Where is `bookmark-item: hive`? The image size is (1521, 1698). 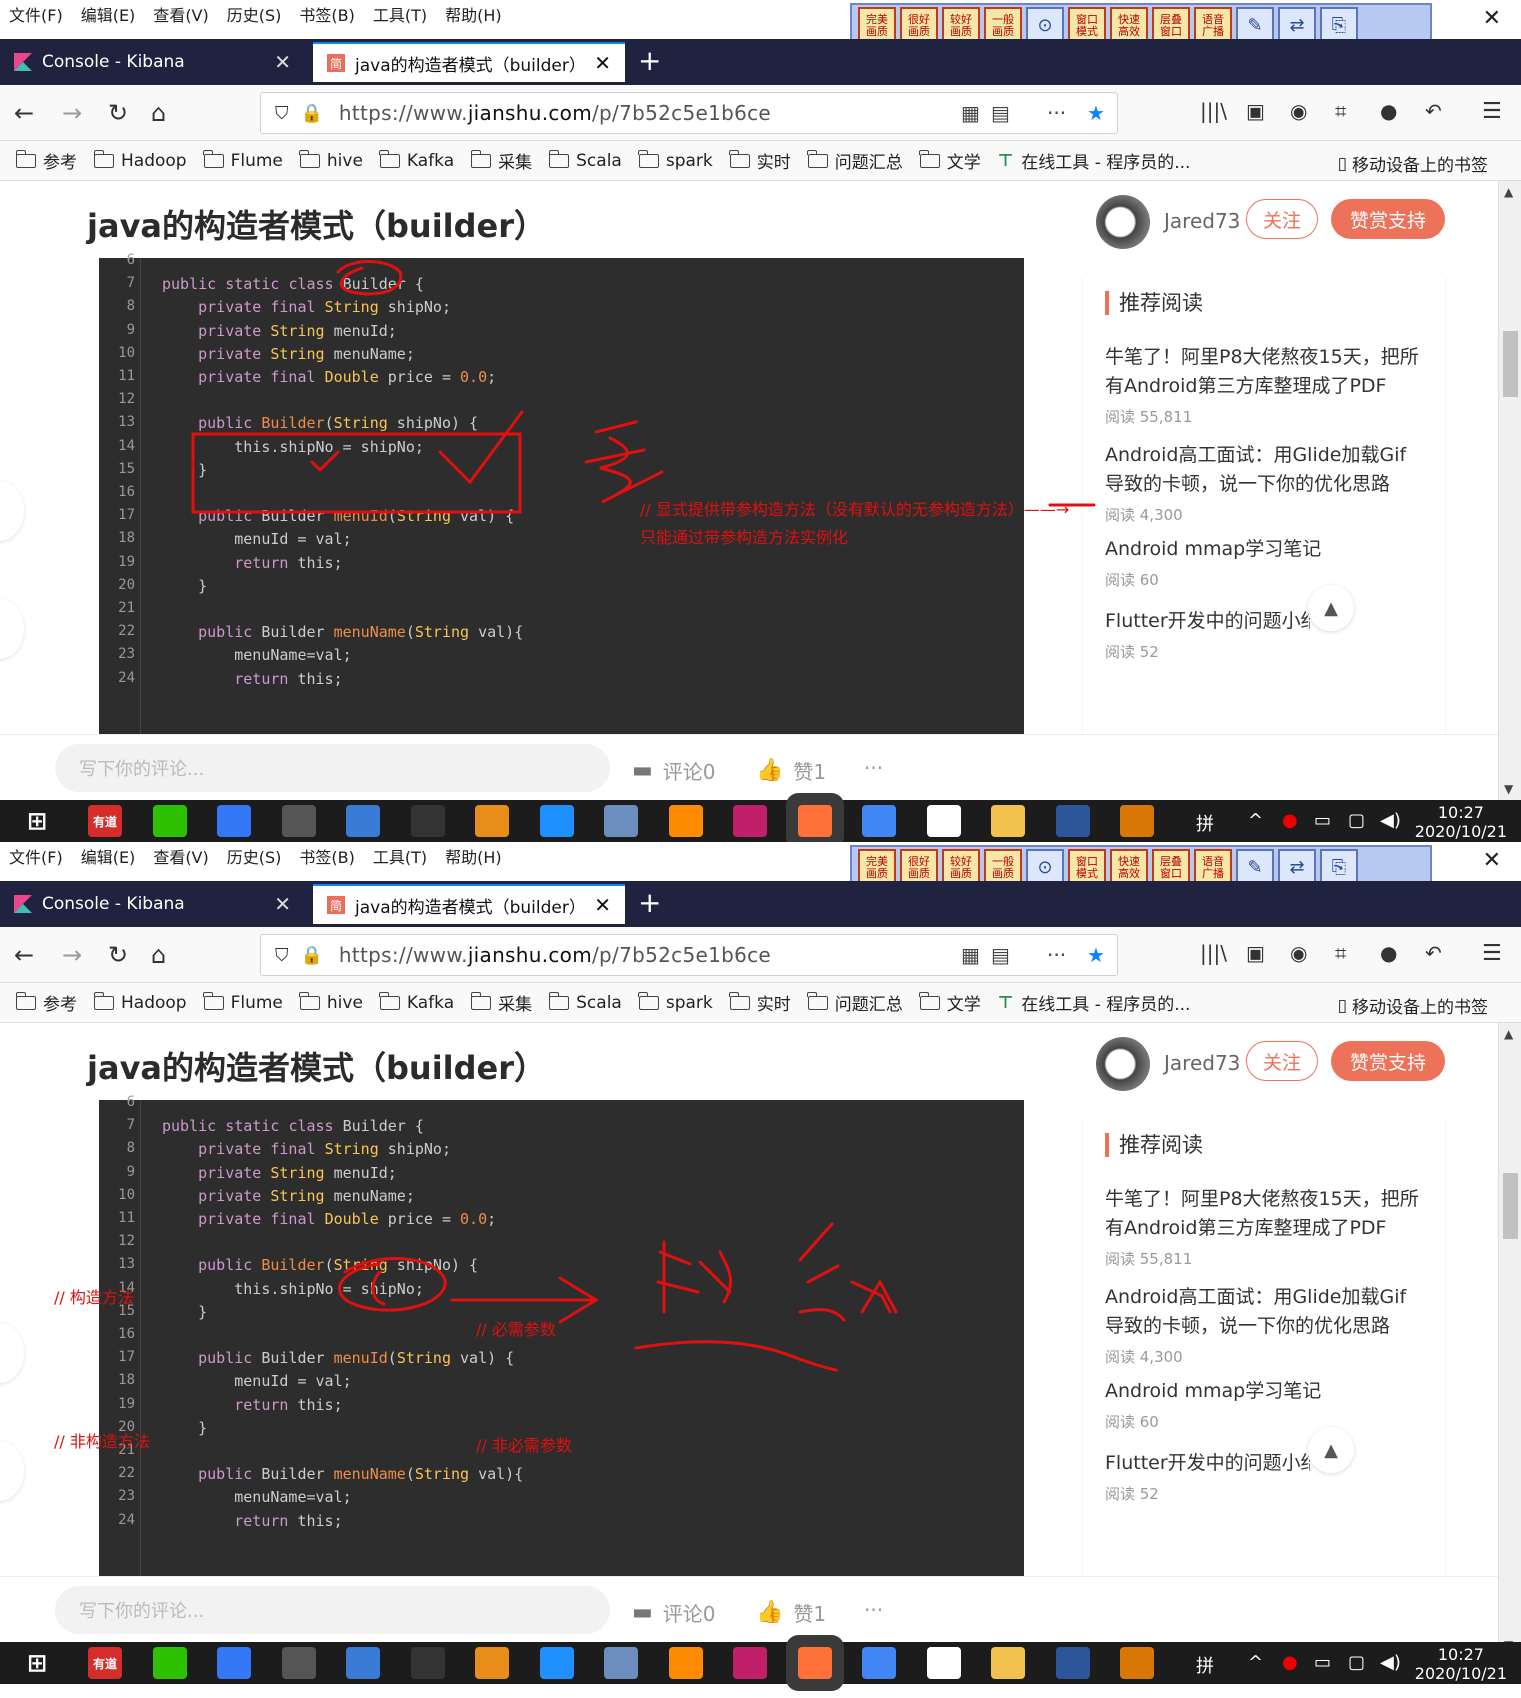
bookmark-item: hive is located at coordinates (331, 1002).